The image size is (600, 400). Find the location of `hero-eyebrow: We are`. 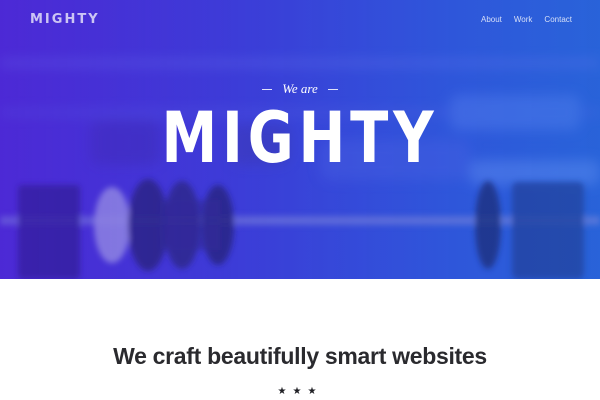

hero-eyebrow: We are is located at coordinates (300, 89).